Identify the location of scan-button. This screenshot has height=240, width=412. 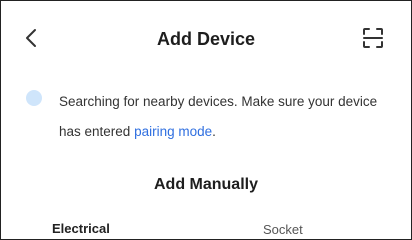
(373, 38).